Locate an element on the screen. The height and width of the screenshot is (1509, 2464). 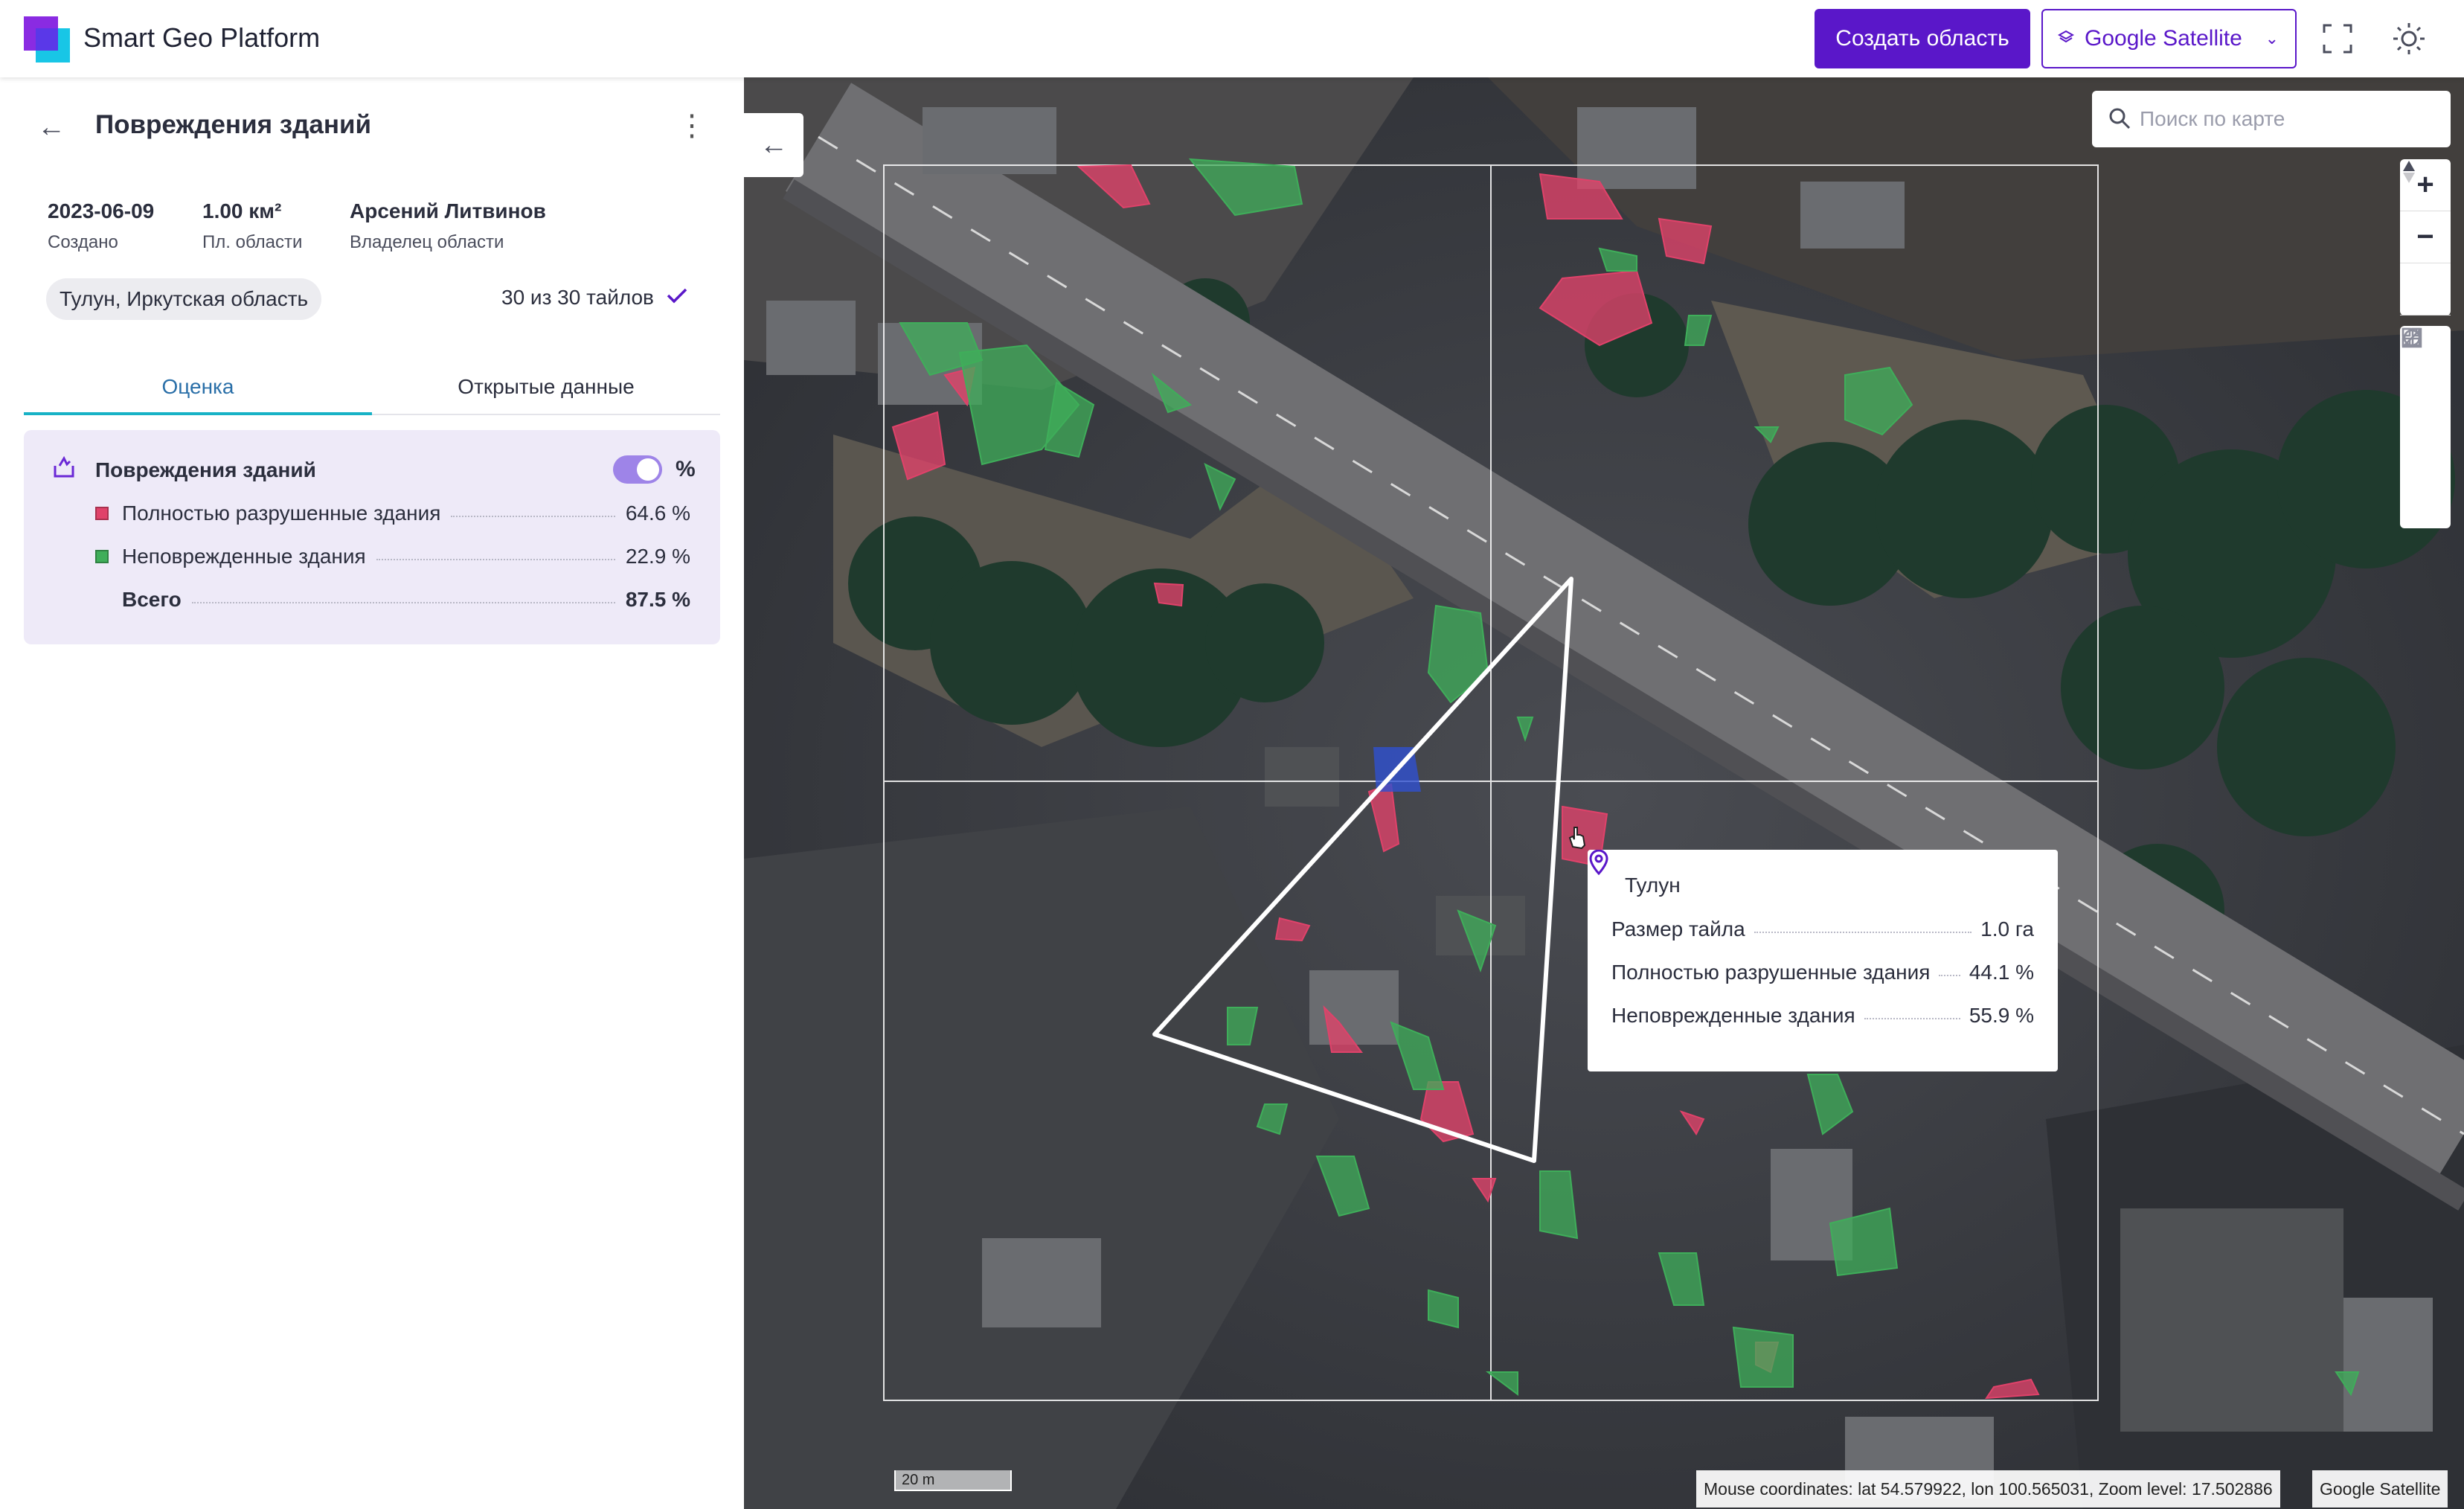
map-tools is located at coordinates (2425, 427).